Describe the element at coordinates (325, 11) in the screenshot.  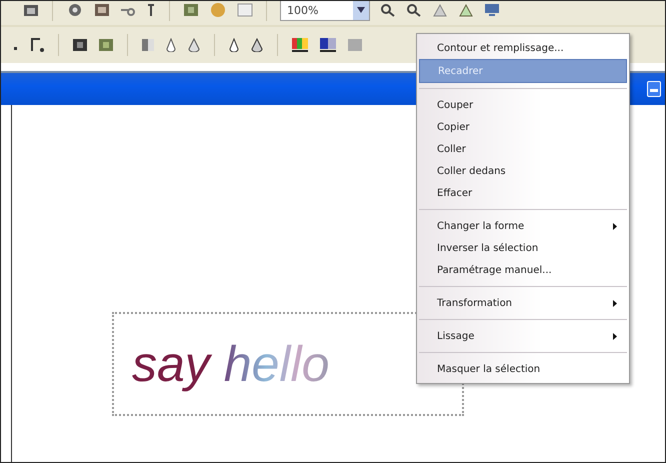
I see `zoom-field: 100%` at that location.